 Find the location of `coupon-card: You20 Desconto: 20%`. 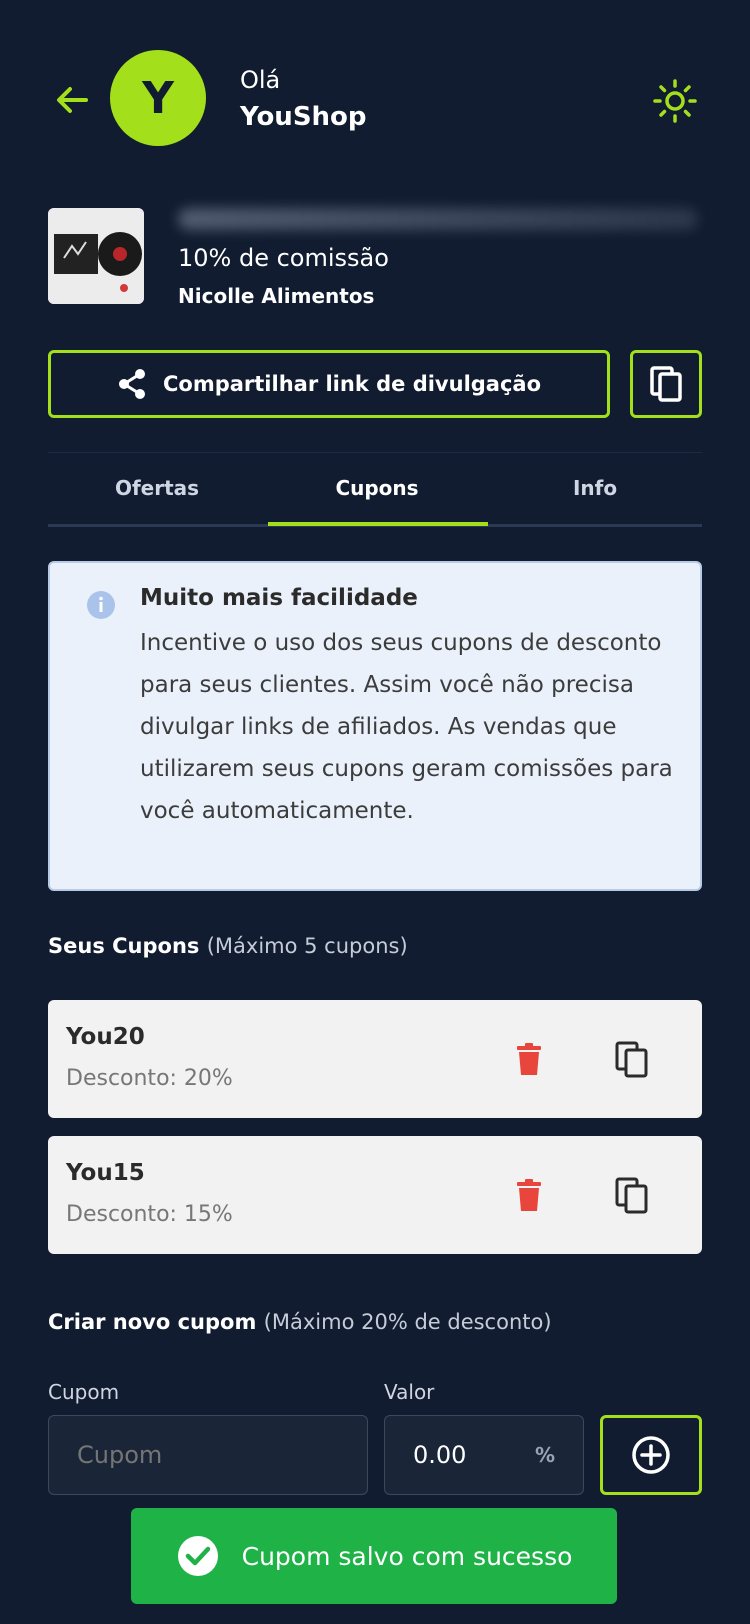

coupon-card: You20 Desconto: 20% is located at coordinates (375, 1059).